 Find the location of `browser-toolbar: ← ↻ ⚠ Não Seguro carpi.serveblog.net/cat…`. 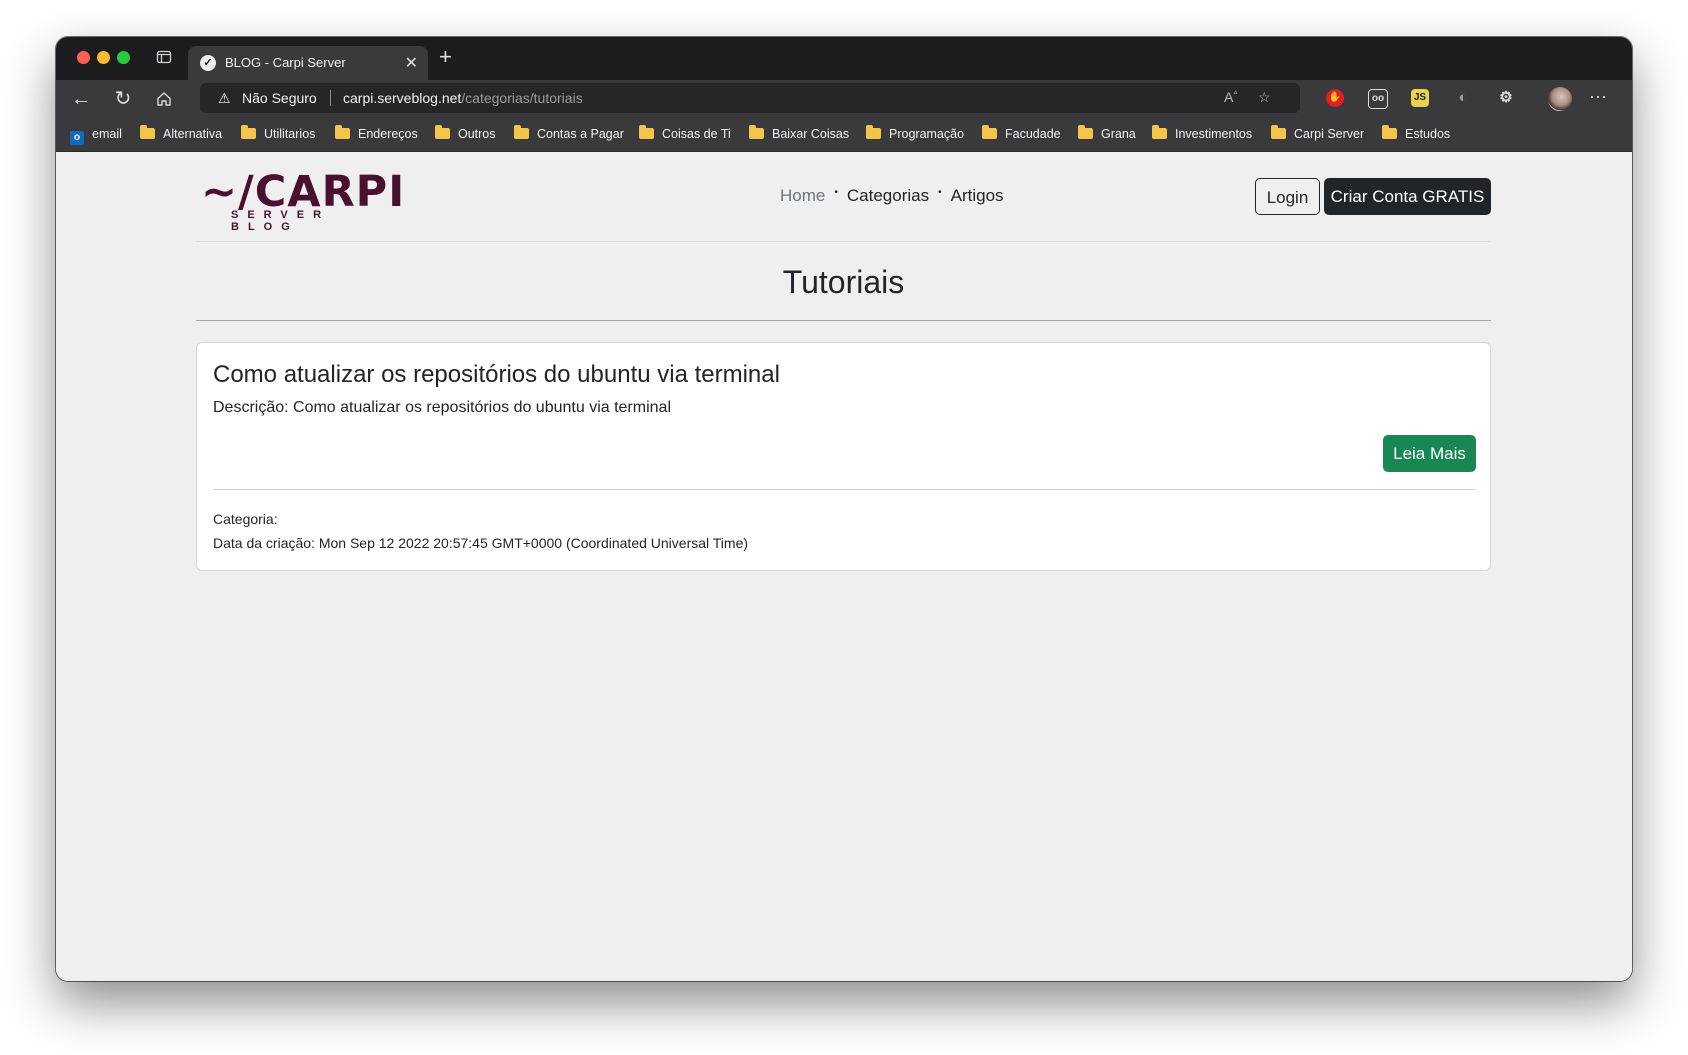

browser-toolbar: ← ↻ ⚠ Não Seguro carpi.serveblog.net/cat… is located at coordinates (844, 100).